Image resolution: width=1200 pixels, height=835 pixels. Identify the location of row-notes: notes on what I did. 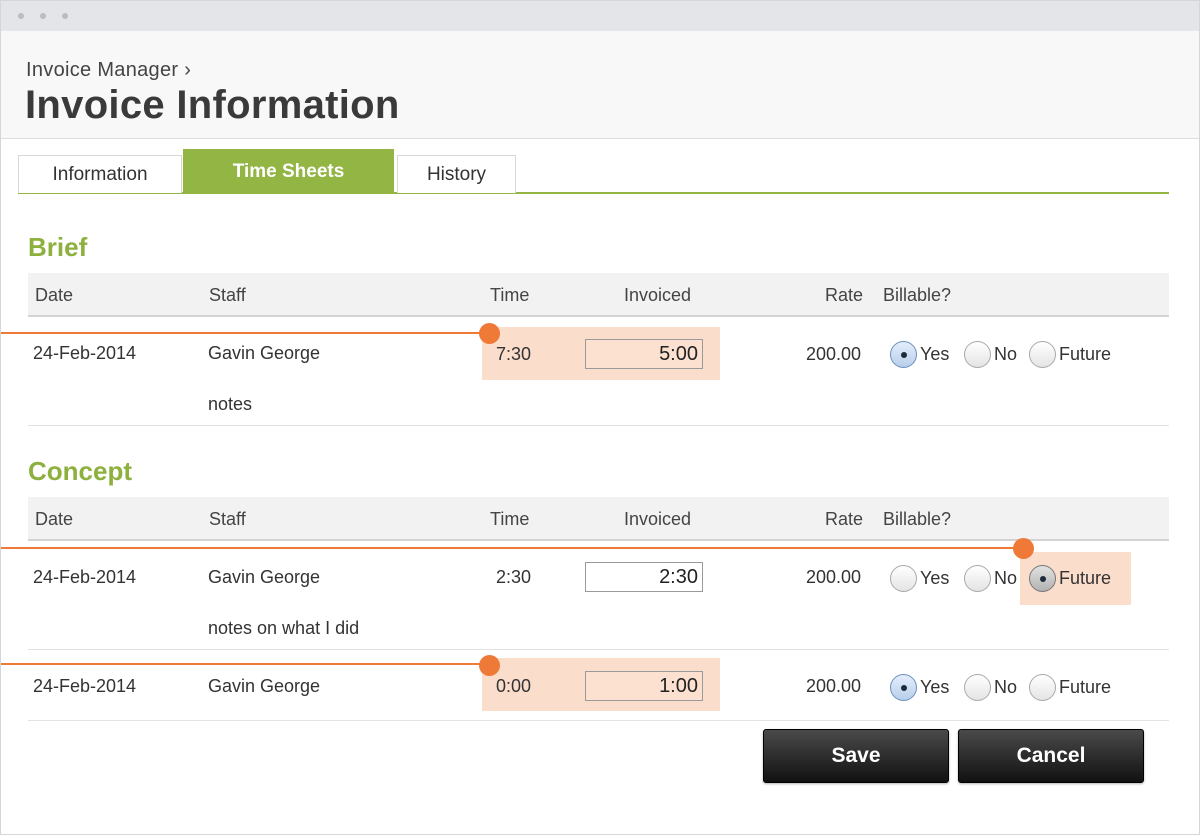
(284, 628).